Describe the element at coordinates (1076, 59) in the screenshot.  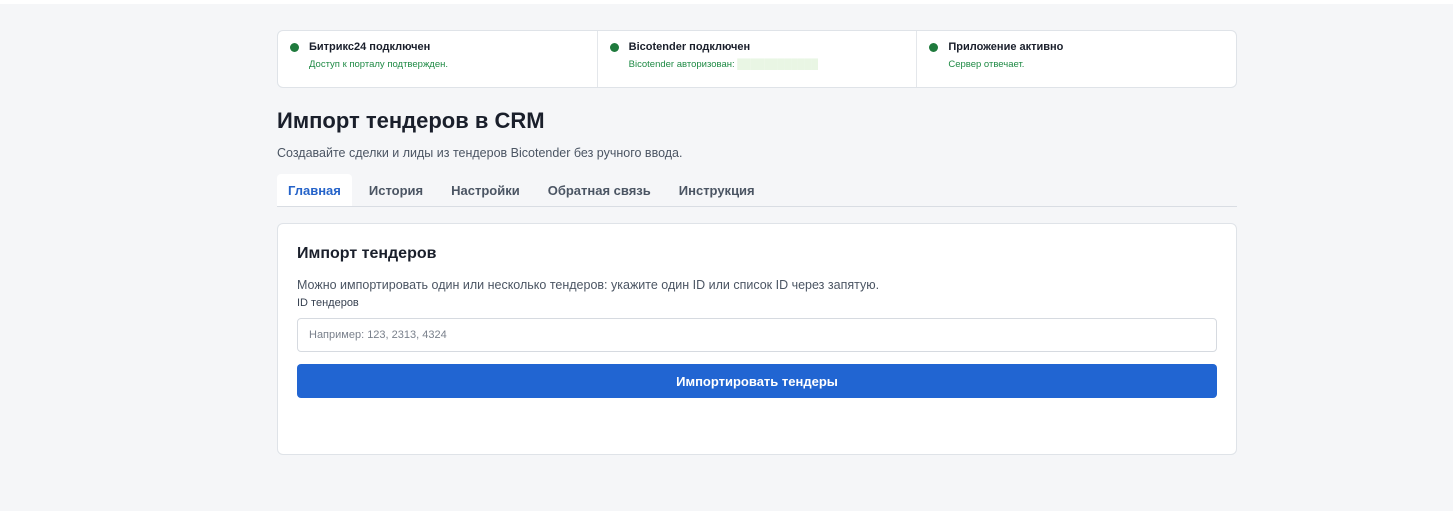
I see `status-app: Приложение активно Сервер отвечает.` at that location.